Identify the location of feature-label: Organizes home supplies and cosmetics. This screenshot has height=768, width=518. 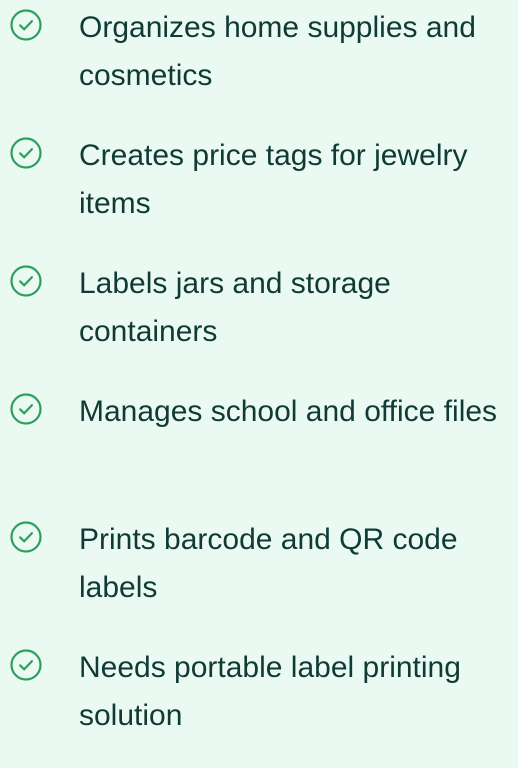
(277, 51).